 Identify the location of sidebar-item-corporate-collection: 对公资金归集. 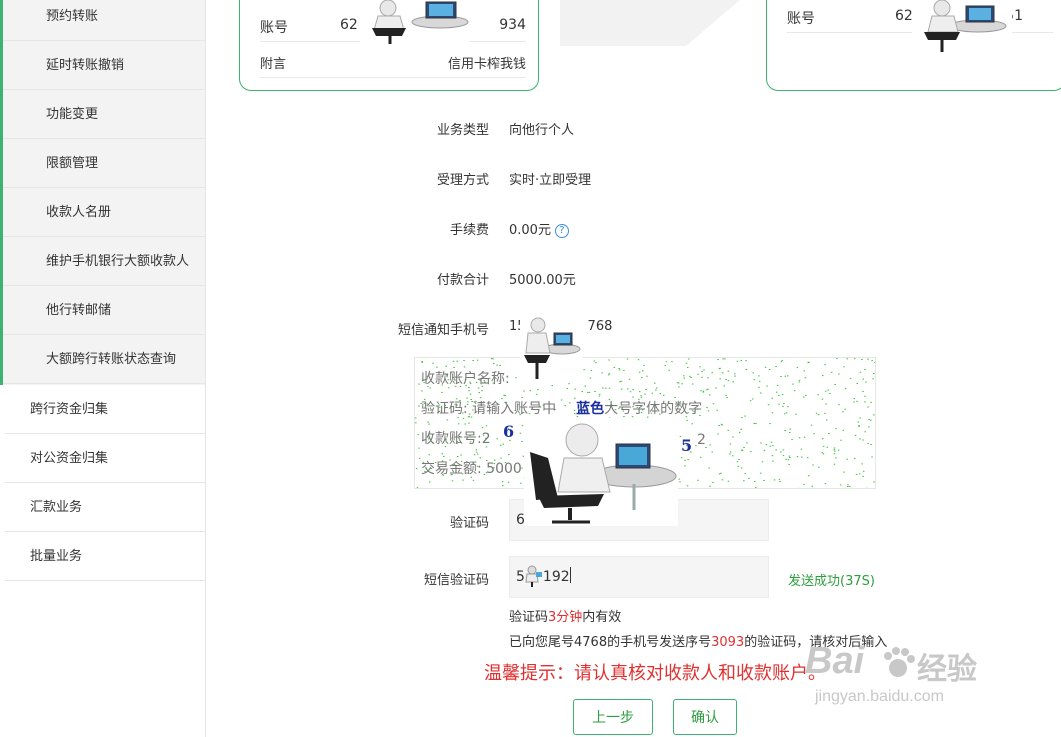
(105, 458).